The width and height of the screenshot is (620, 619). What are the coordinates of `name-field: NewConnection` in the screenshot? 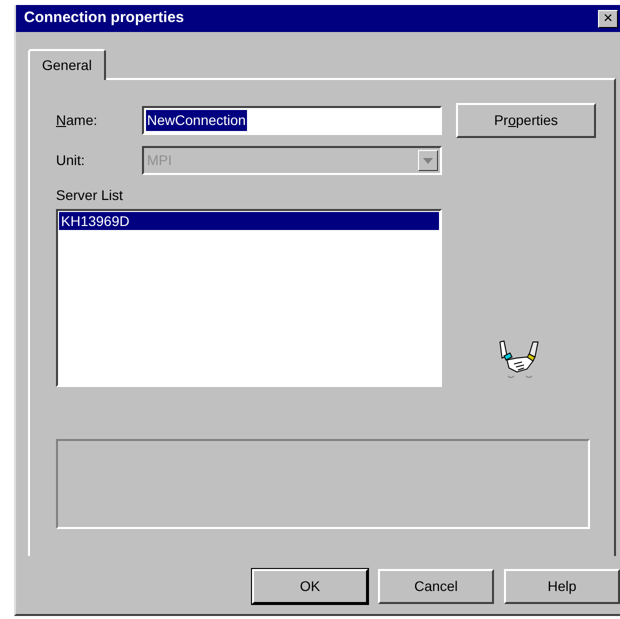 It's located at (292, 120).